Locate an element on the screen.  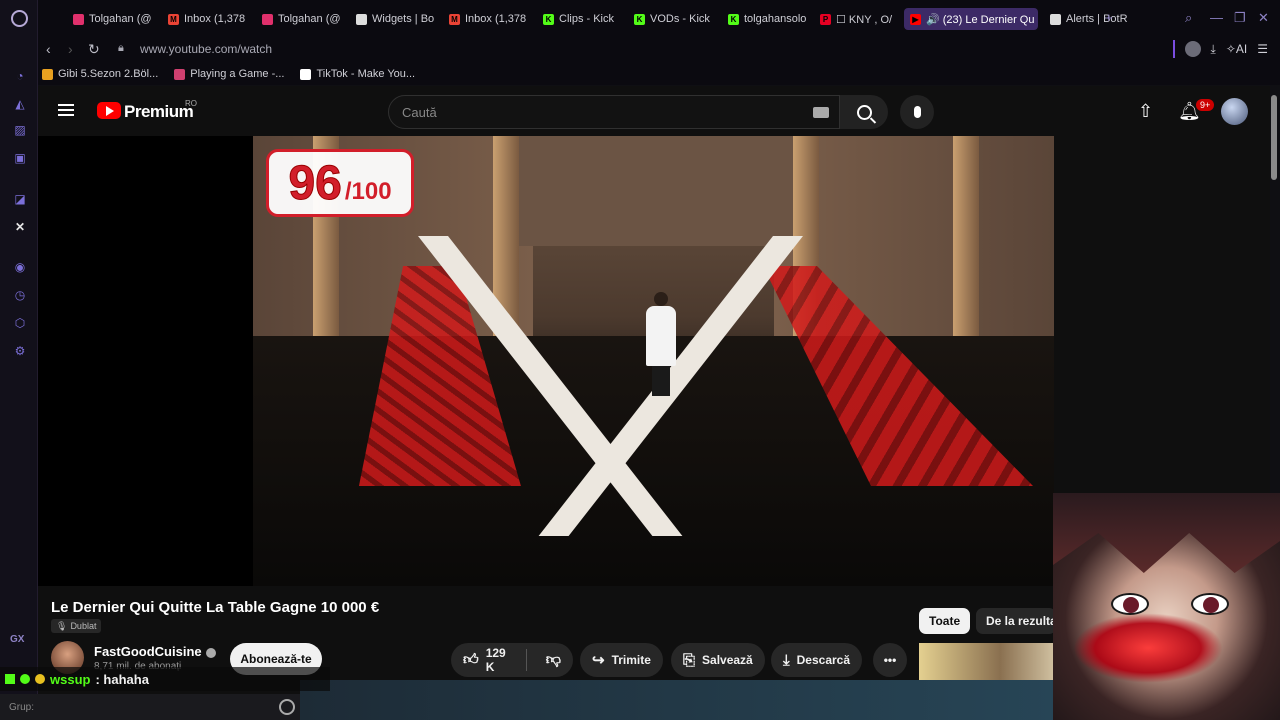
tab-9: ▶ 🔊 (23) Le Dernier Qu is located at coordinates (971, 19).